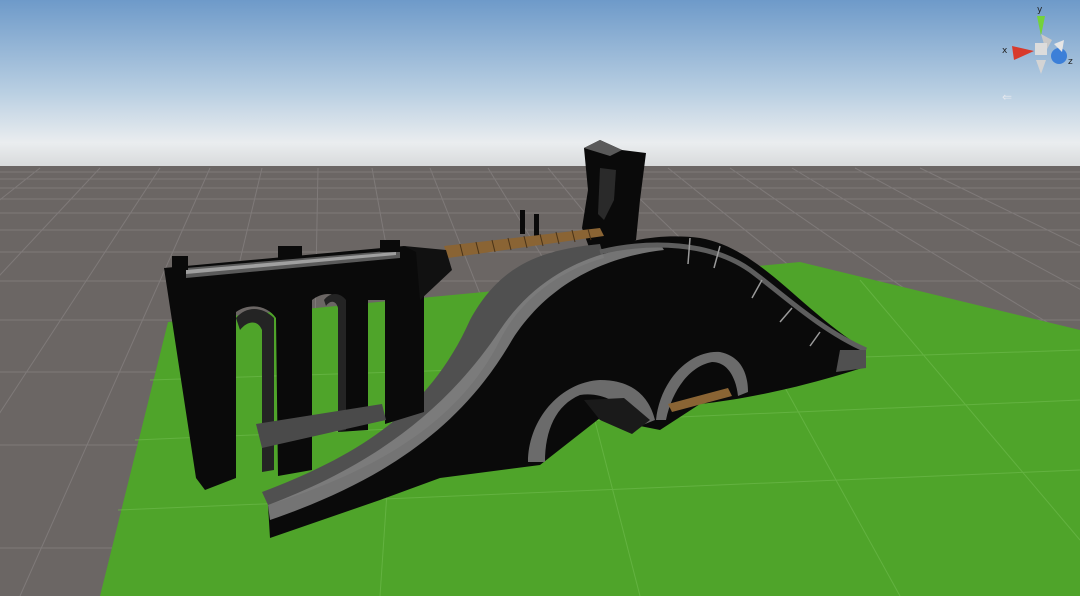  I want to click on projection-arrow-icon: ⇐, so click(1007, 97).